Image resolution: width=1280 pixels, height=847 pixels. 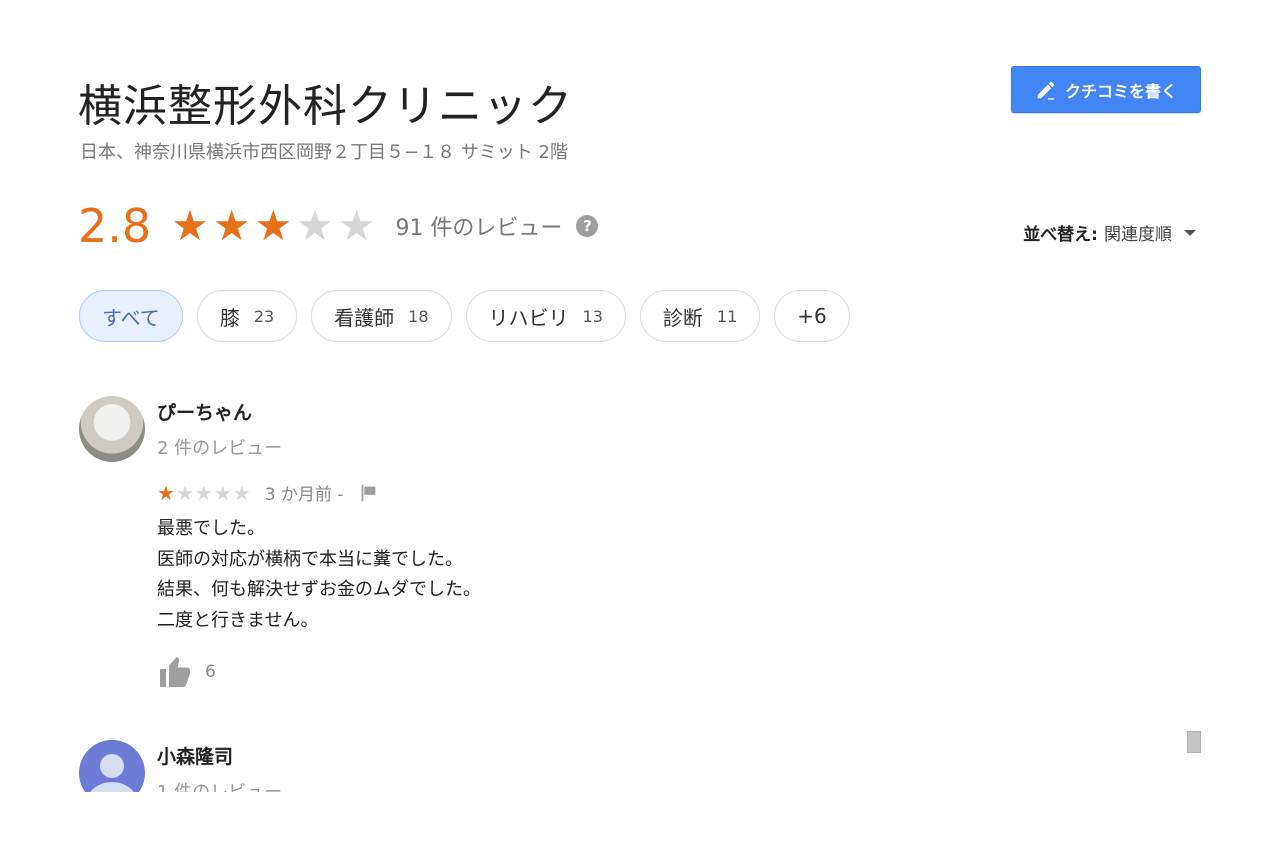 What do you see at coordinates (364, 317) in the screenshot?
I see `chip-label: 看護師` at bounding box center [364, 317].